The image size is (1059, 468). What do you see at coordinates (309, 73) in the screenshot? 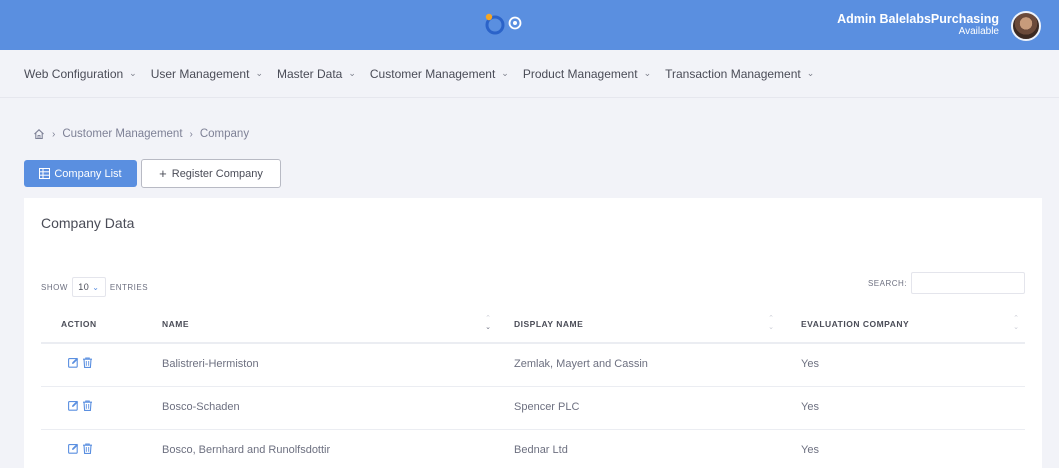
I see `menu-label: Master Data` at bounding box center [309, 73].